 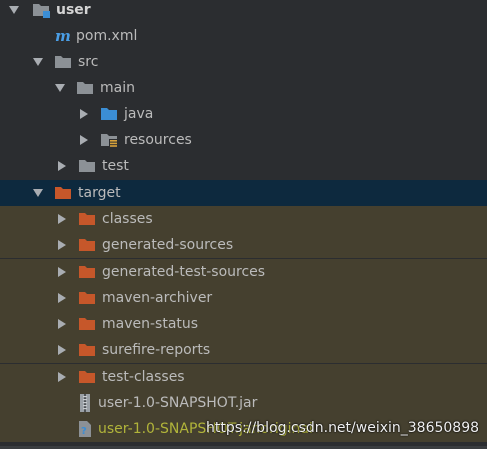 What do you see at coordinates (243, 245) in the screenshot?
I see `tree-row-generated-sources: generated-sources` at bounding box center [243, 245].